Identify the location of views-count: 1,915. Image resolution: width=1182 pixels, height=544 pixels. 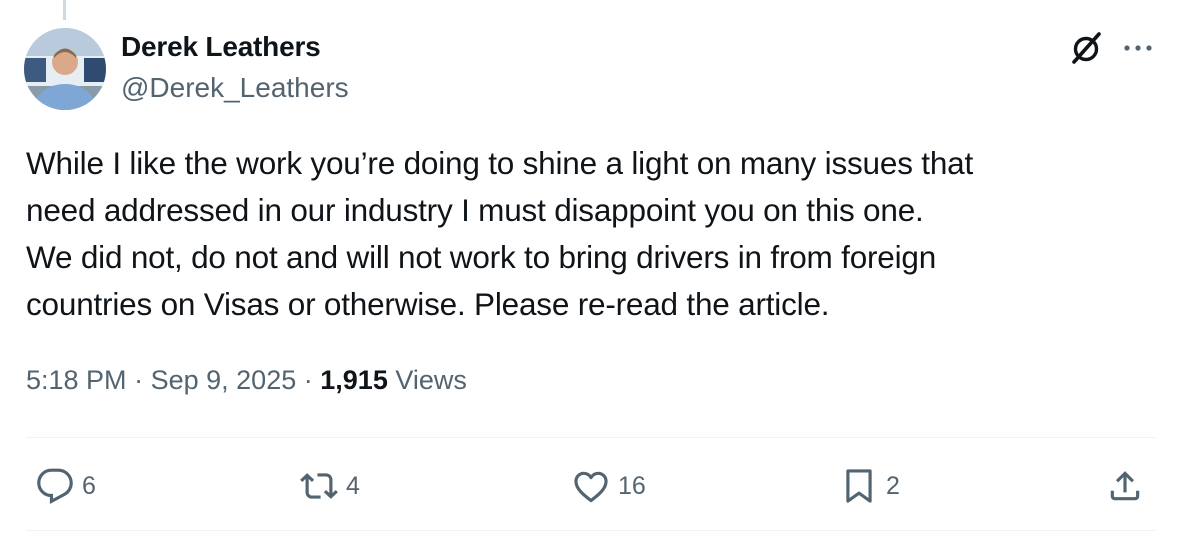
(354, 380).